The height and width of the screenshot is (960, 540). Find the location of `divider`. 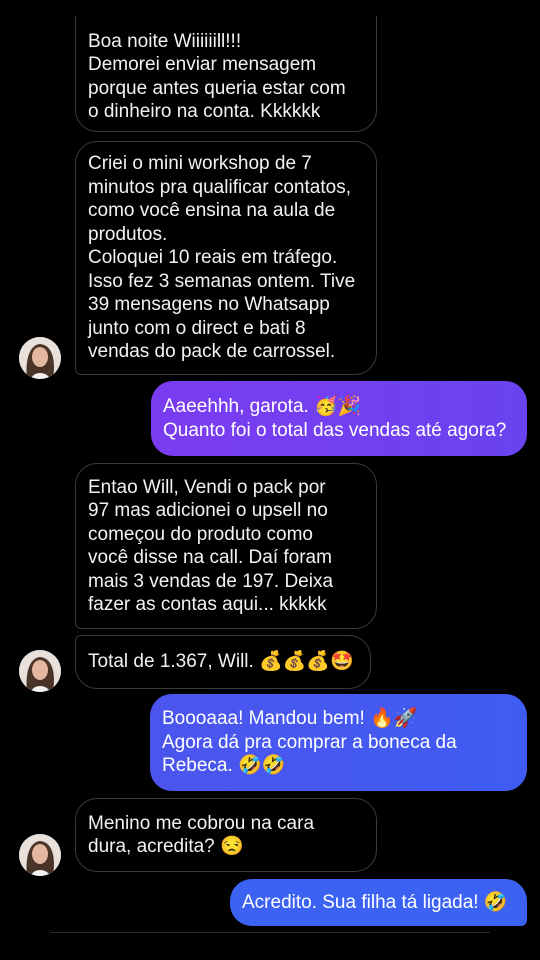

divider is located at coordinates (270, 932).